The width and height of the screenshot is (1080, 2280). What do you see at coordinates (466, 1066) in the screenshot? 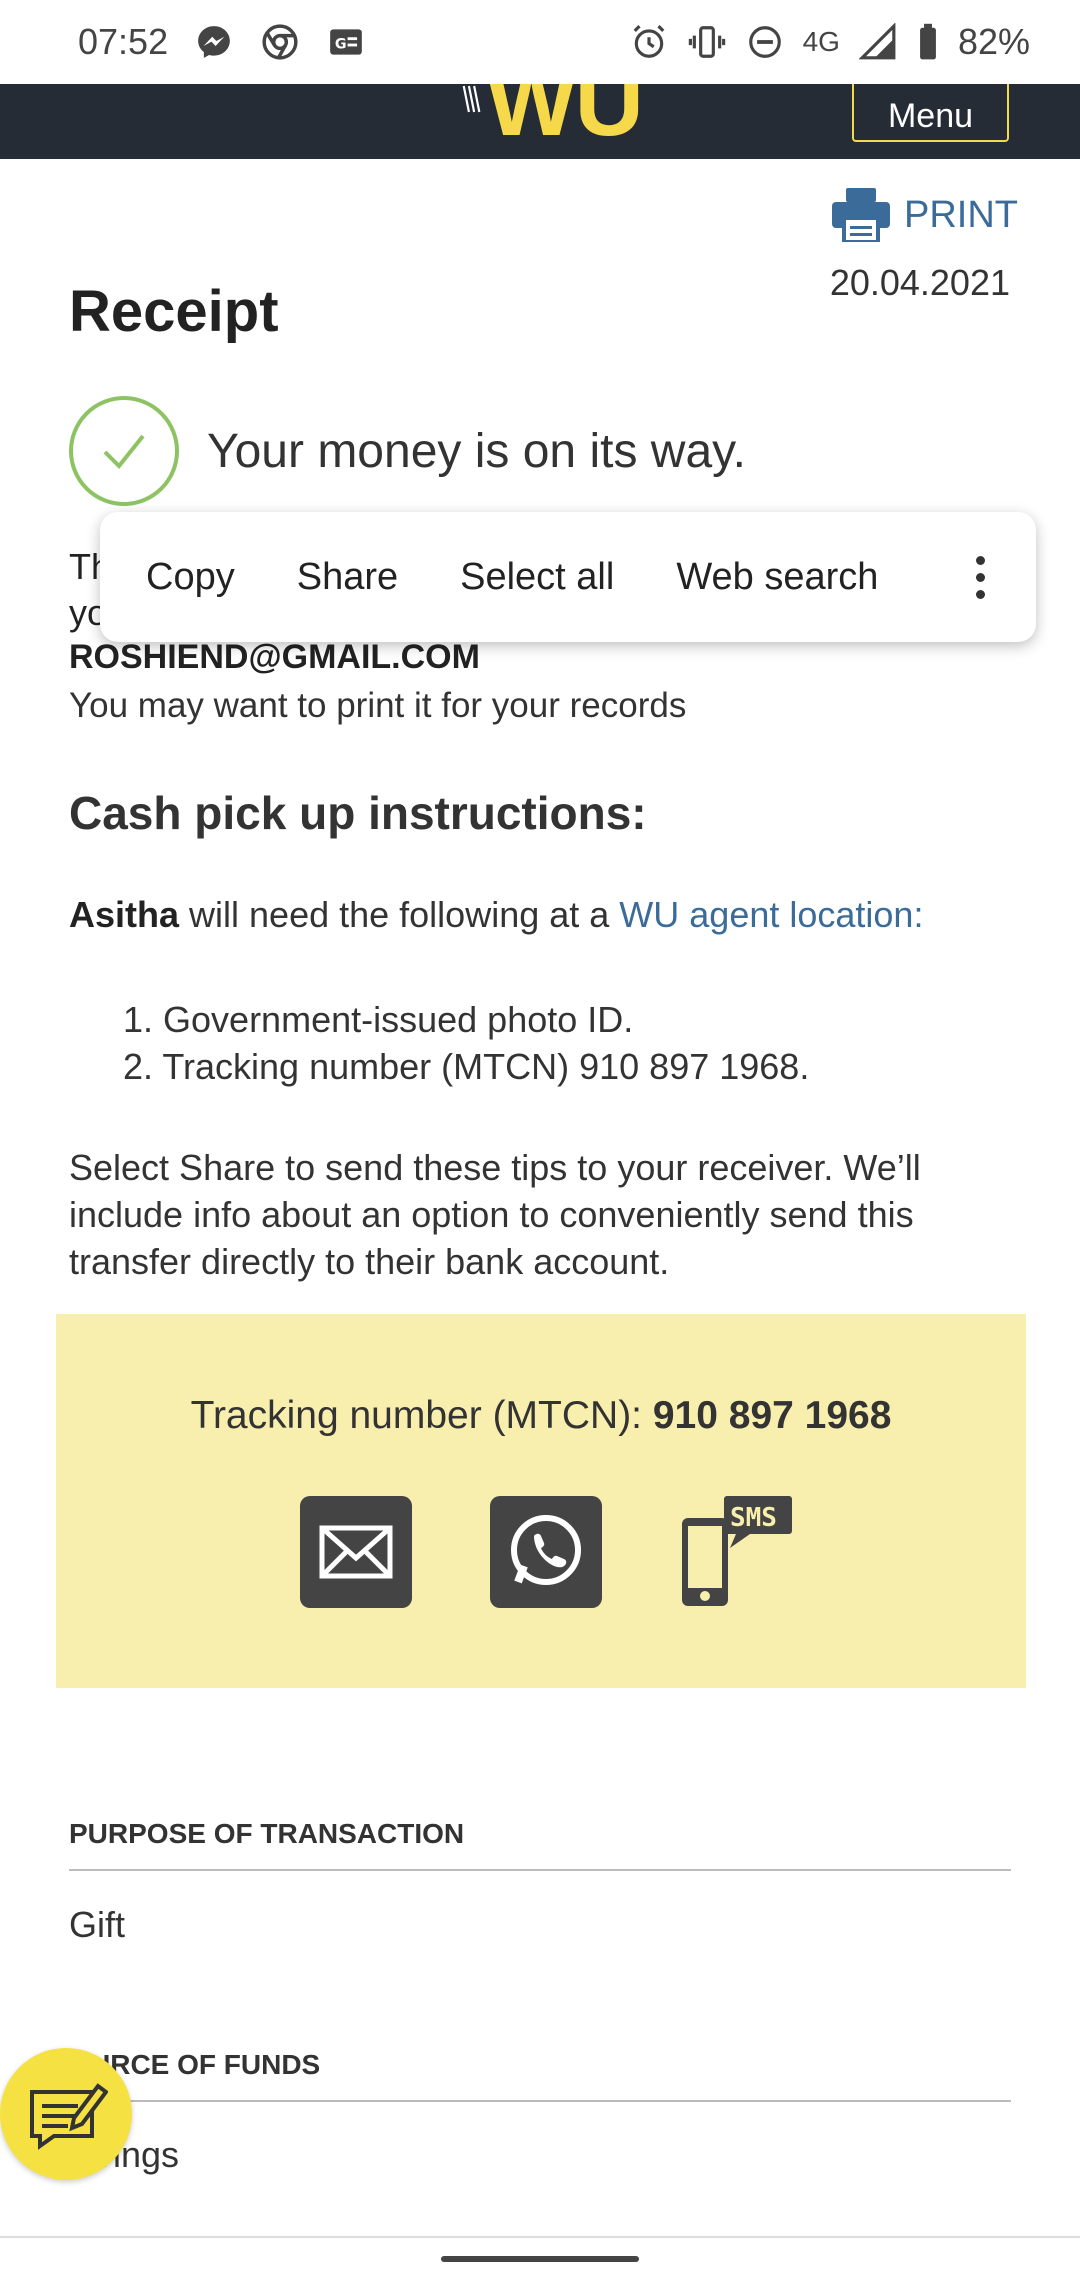
I see `step-item: 2. Tracking number (MTCN) 910 897 1968.` at bounding box center [466, 1066].